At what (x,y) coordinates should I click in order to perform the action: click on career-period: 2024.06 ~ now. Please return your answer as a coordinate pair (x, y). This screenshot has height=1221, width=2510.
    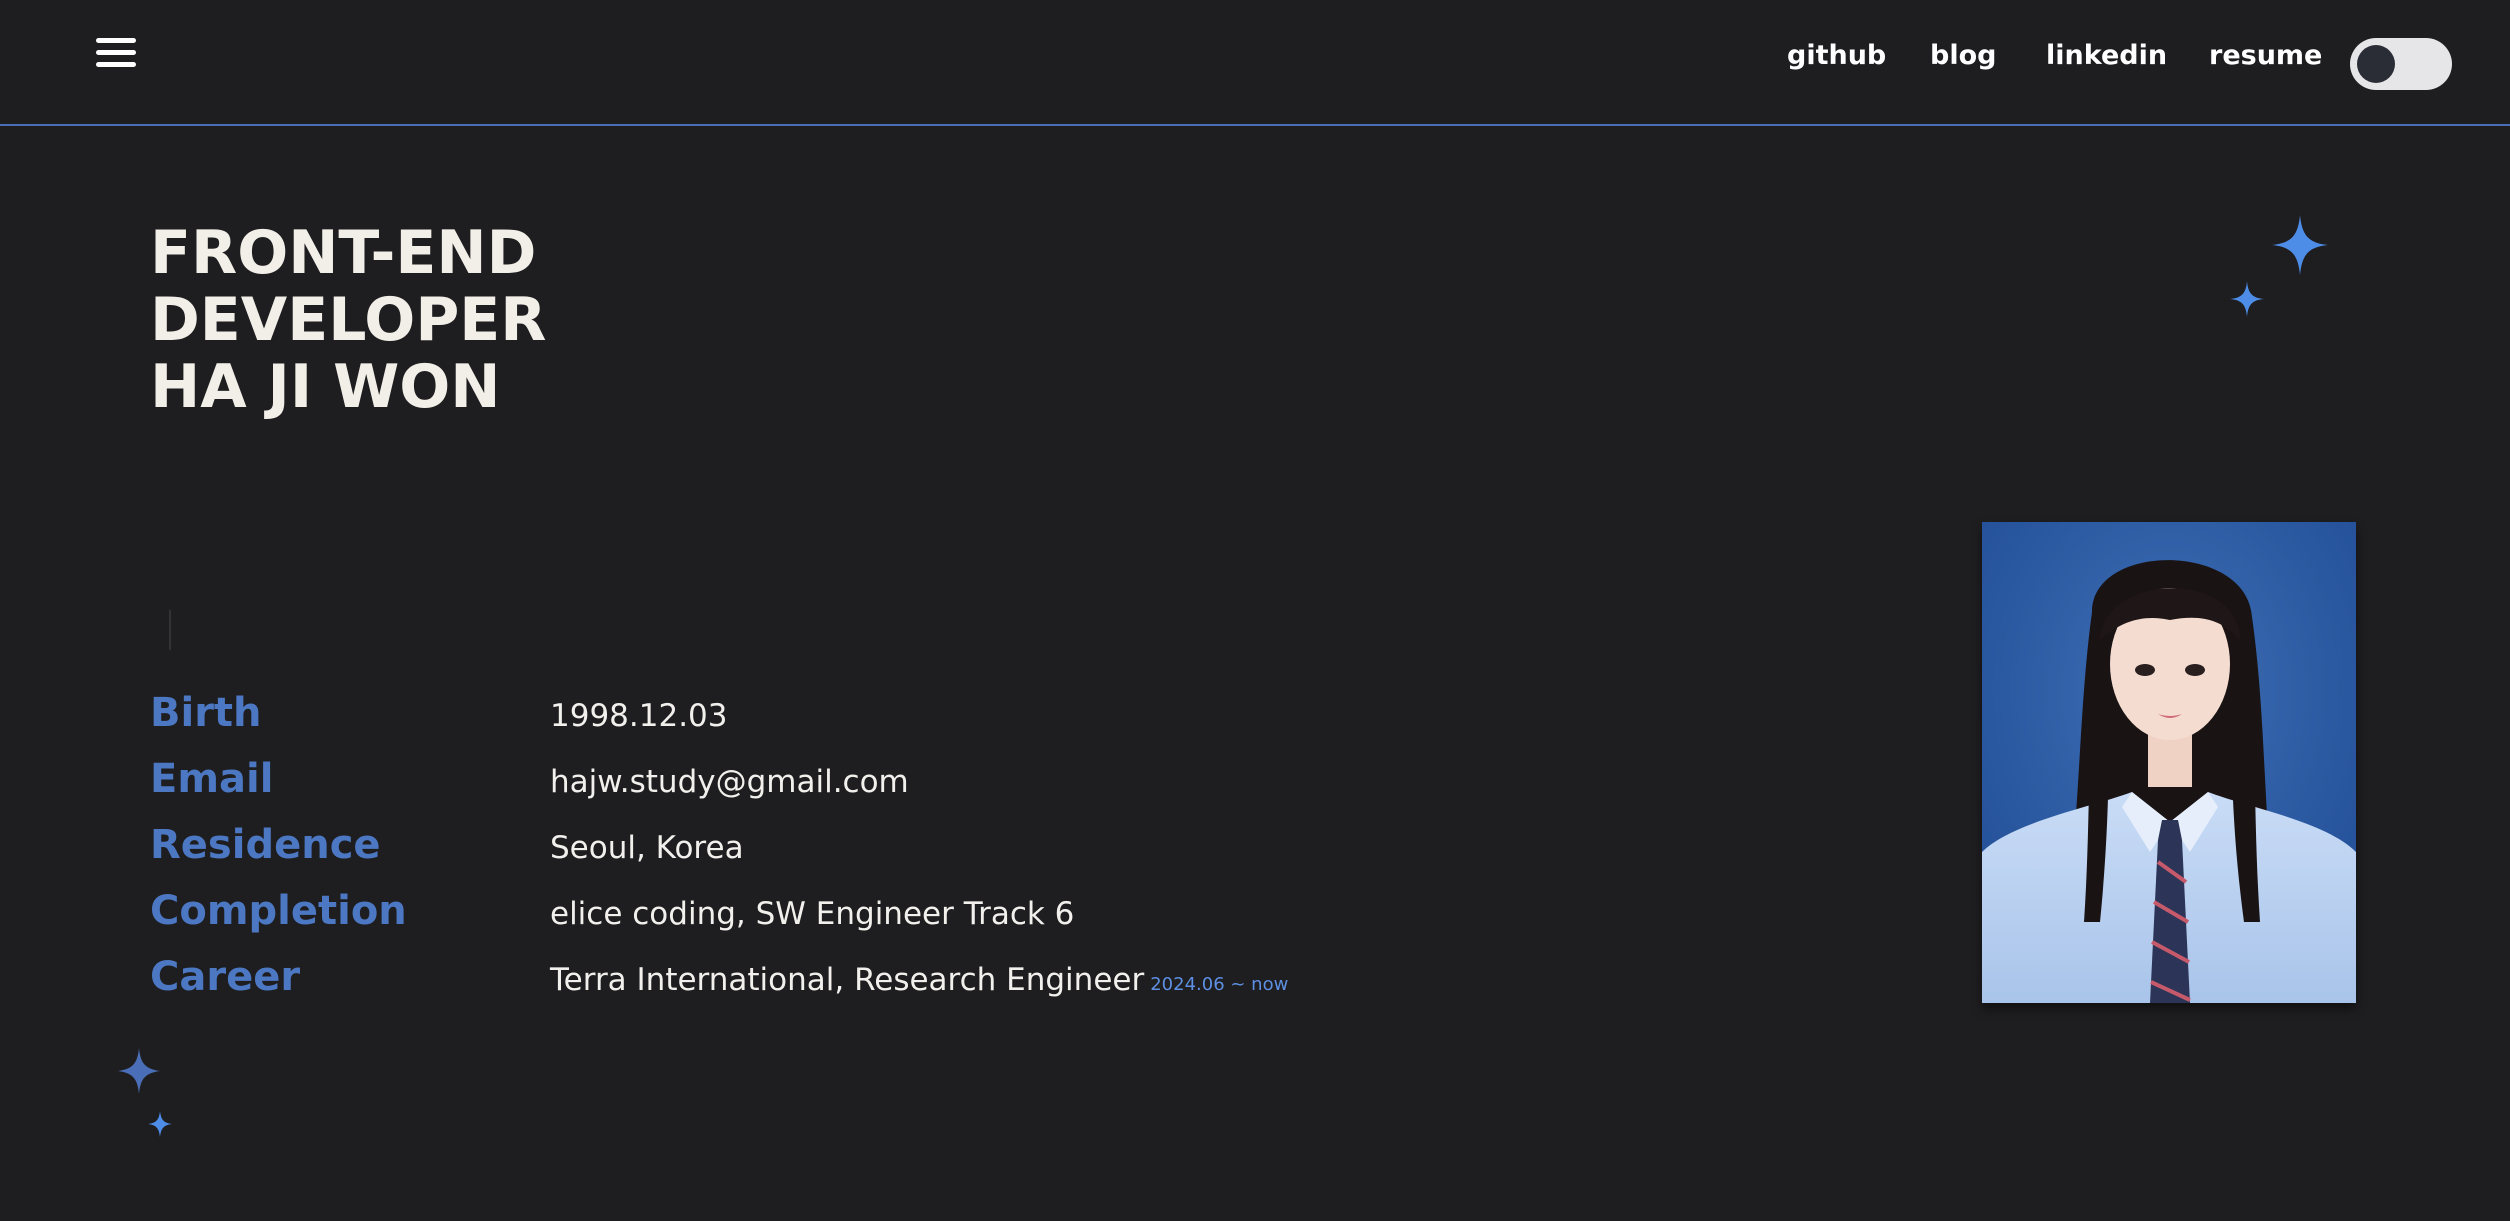
    Looking at the image, I should click on (1219, 984).